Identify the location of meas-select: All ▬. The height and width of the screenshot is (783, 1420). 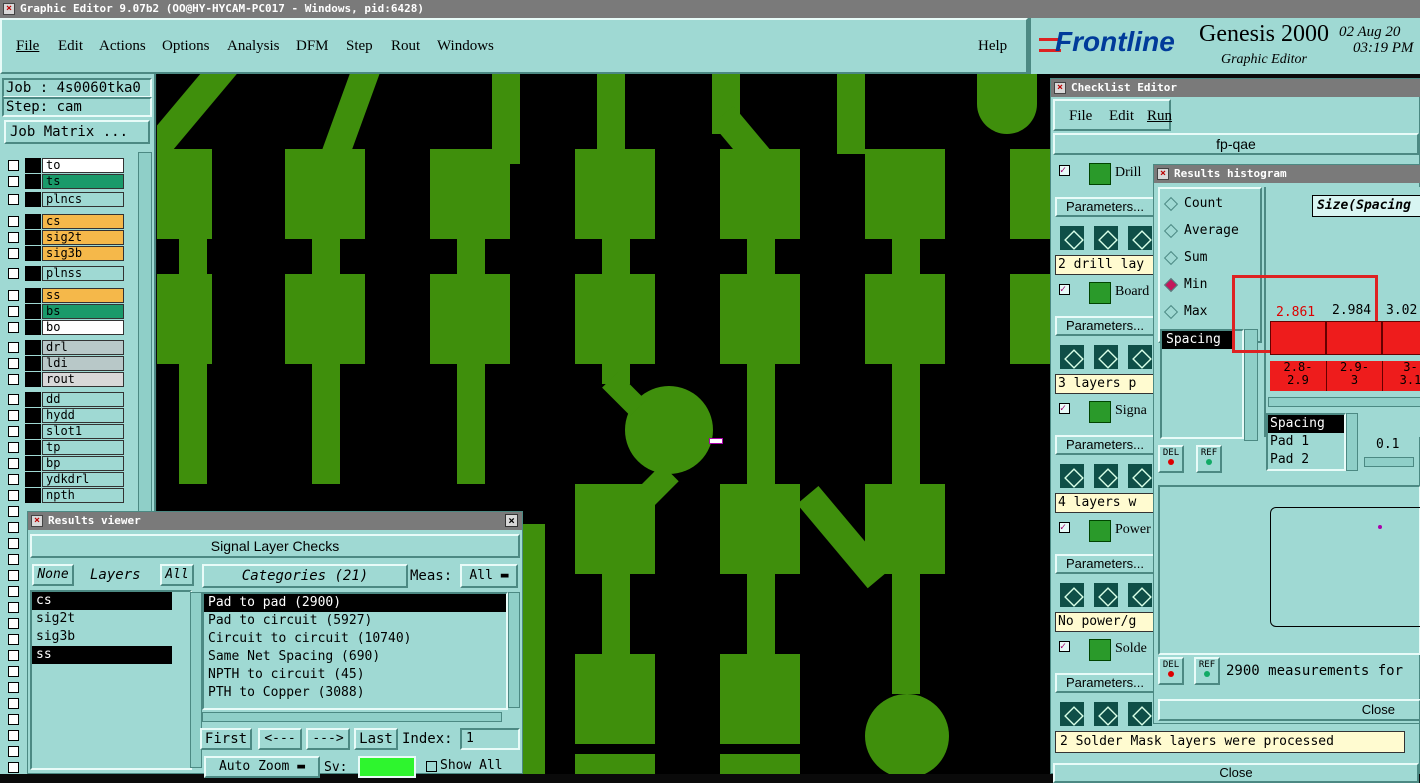
(489, 576).